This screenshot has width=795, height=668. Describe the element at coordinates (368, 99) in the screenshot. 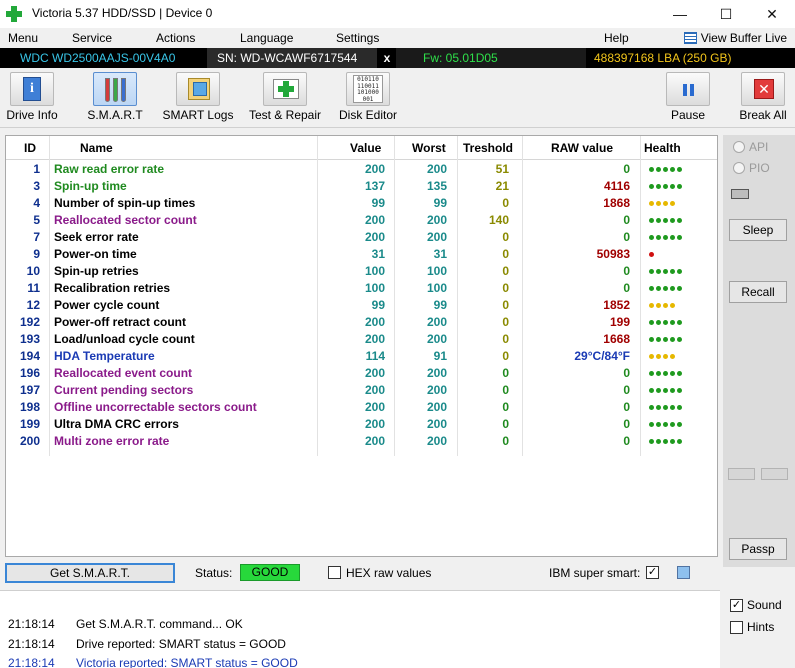

I see `disk-editor-button: 010110 110011 101000 001 Disk Editor` at that location.